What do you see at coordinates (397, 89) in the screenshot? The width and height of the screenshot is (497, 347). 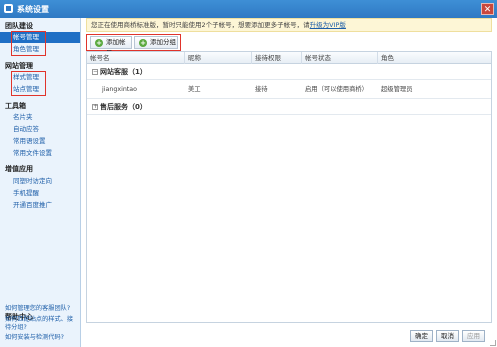 I see `cell-role: 超级管理员` at bounding box center [397, 89].